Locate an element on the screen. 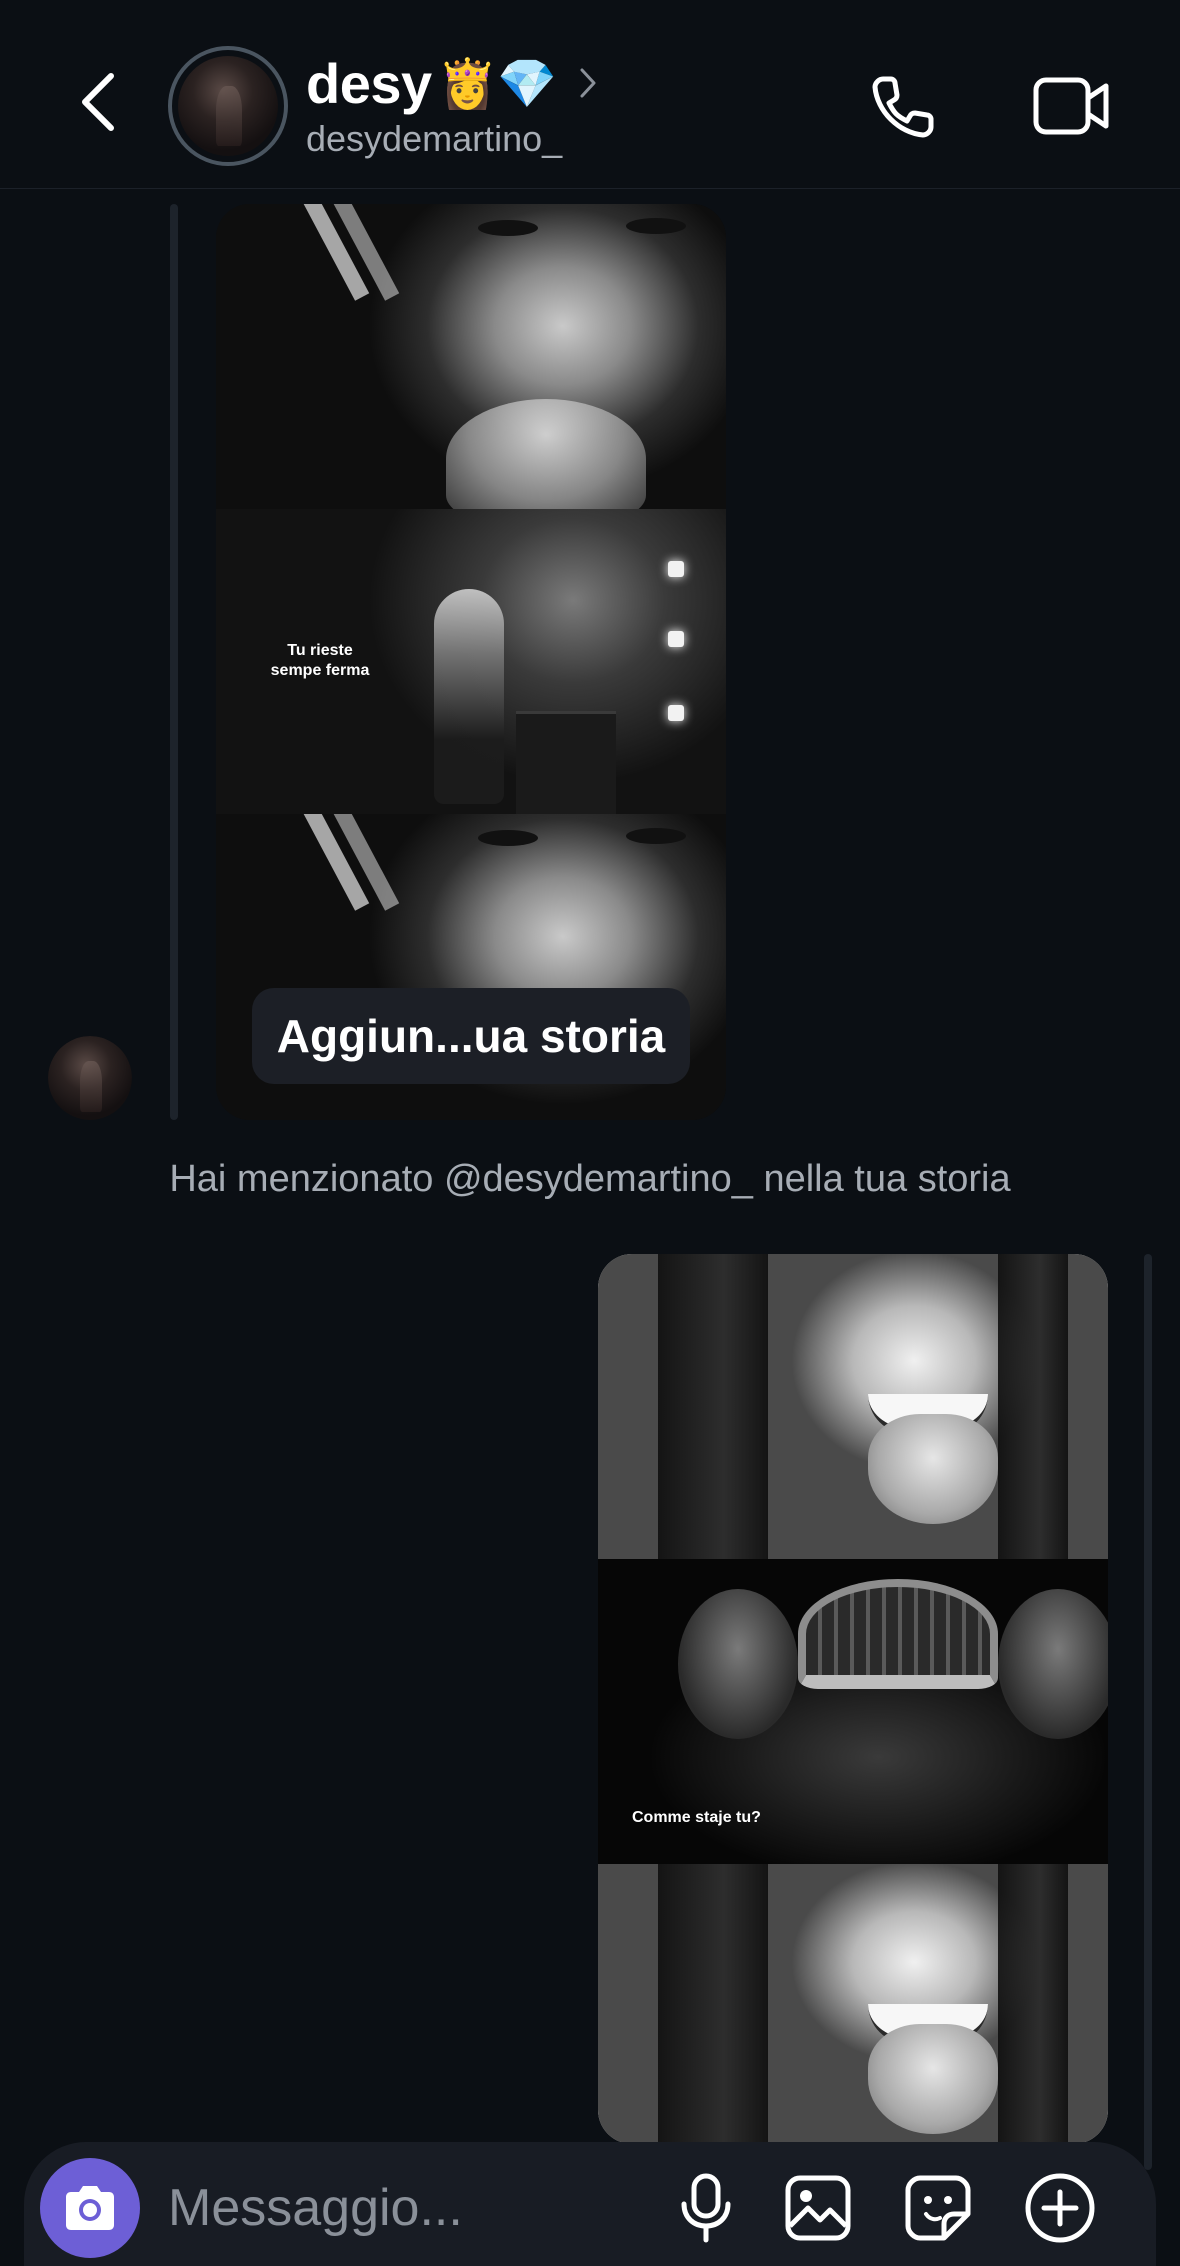  story-panel-crown: Comme staje tu? is located at coordinates (853, 1711).